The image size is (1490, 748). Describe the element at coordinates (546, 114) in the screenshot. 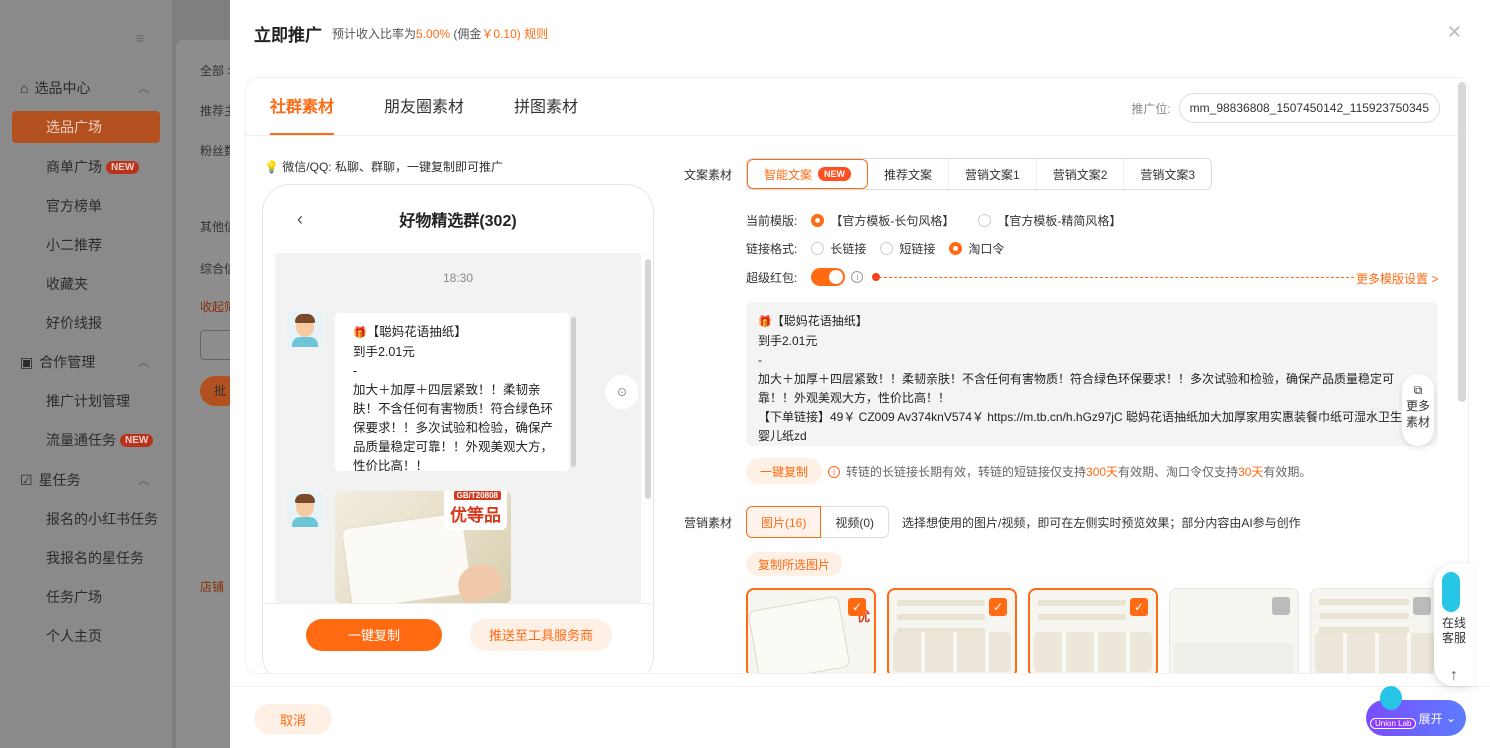

I see `tab-collage: 拼图素材` at that location.